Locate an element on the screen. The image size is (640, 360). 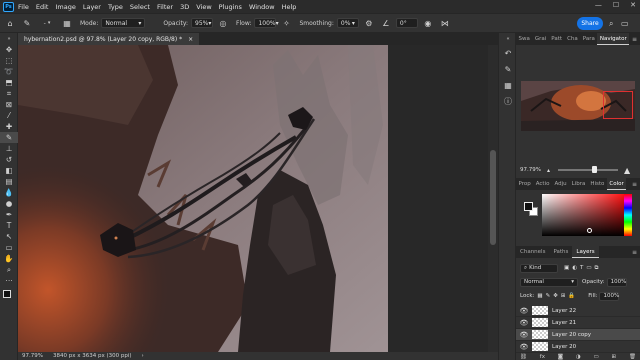
smoothing-field: 0% ▾ is located at coordinates (347, 23).